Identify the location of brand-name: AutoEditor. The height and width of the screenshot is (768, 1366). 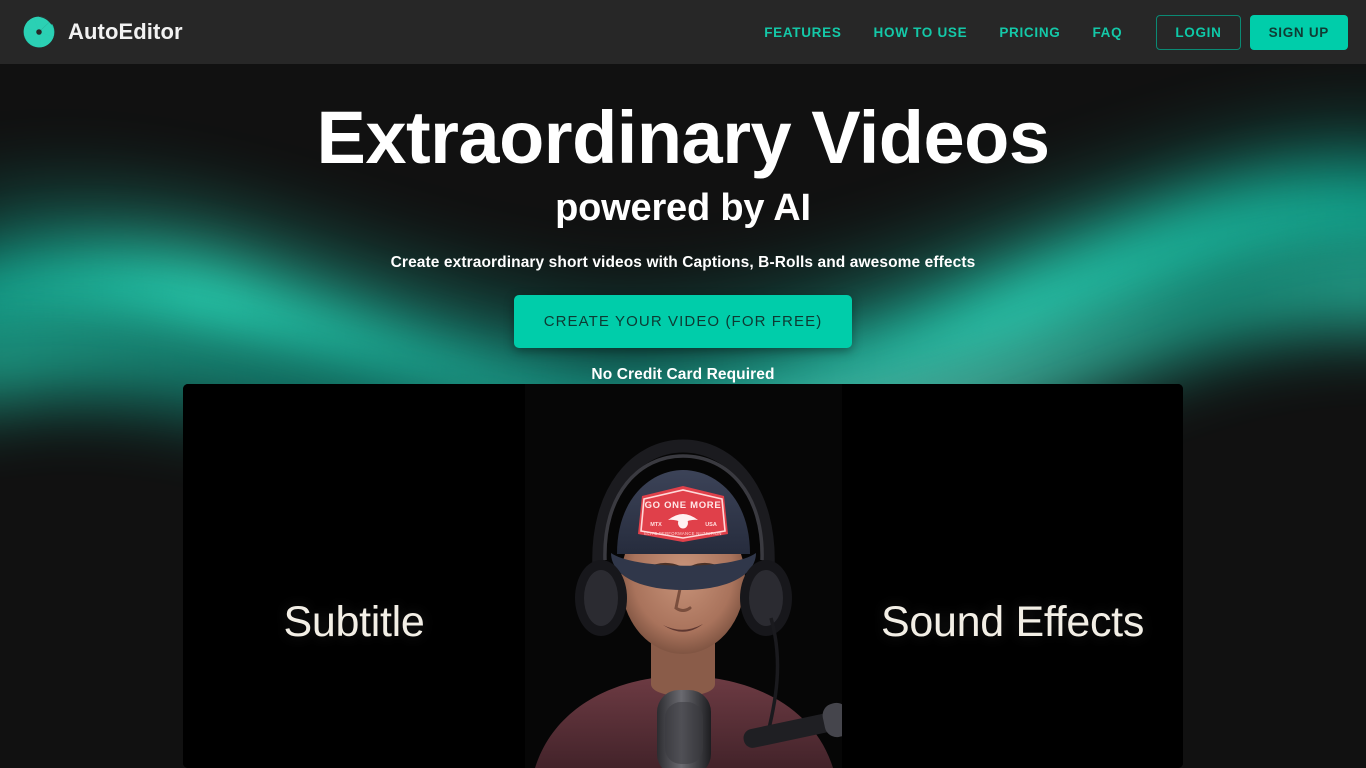
(125, 31).